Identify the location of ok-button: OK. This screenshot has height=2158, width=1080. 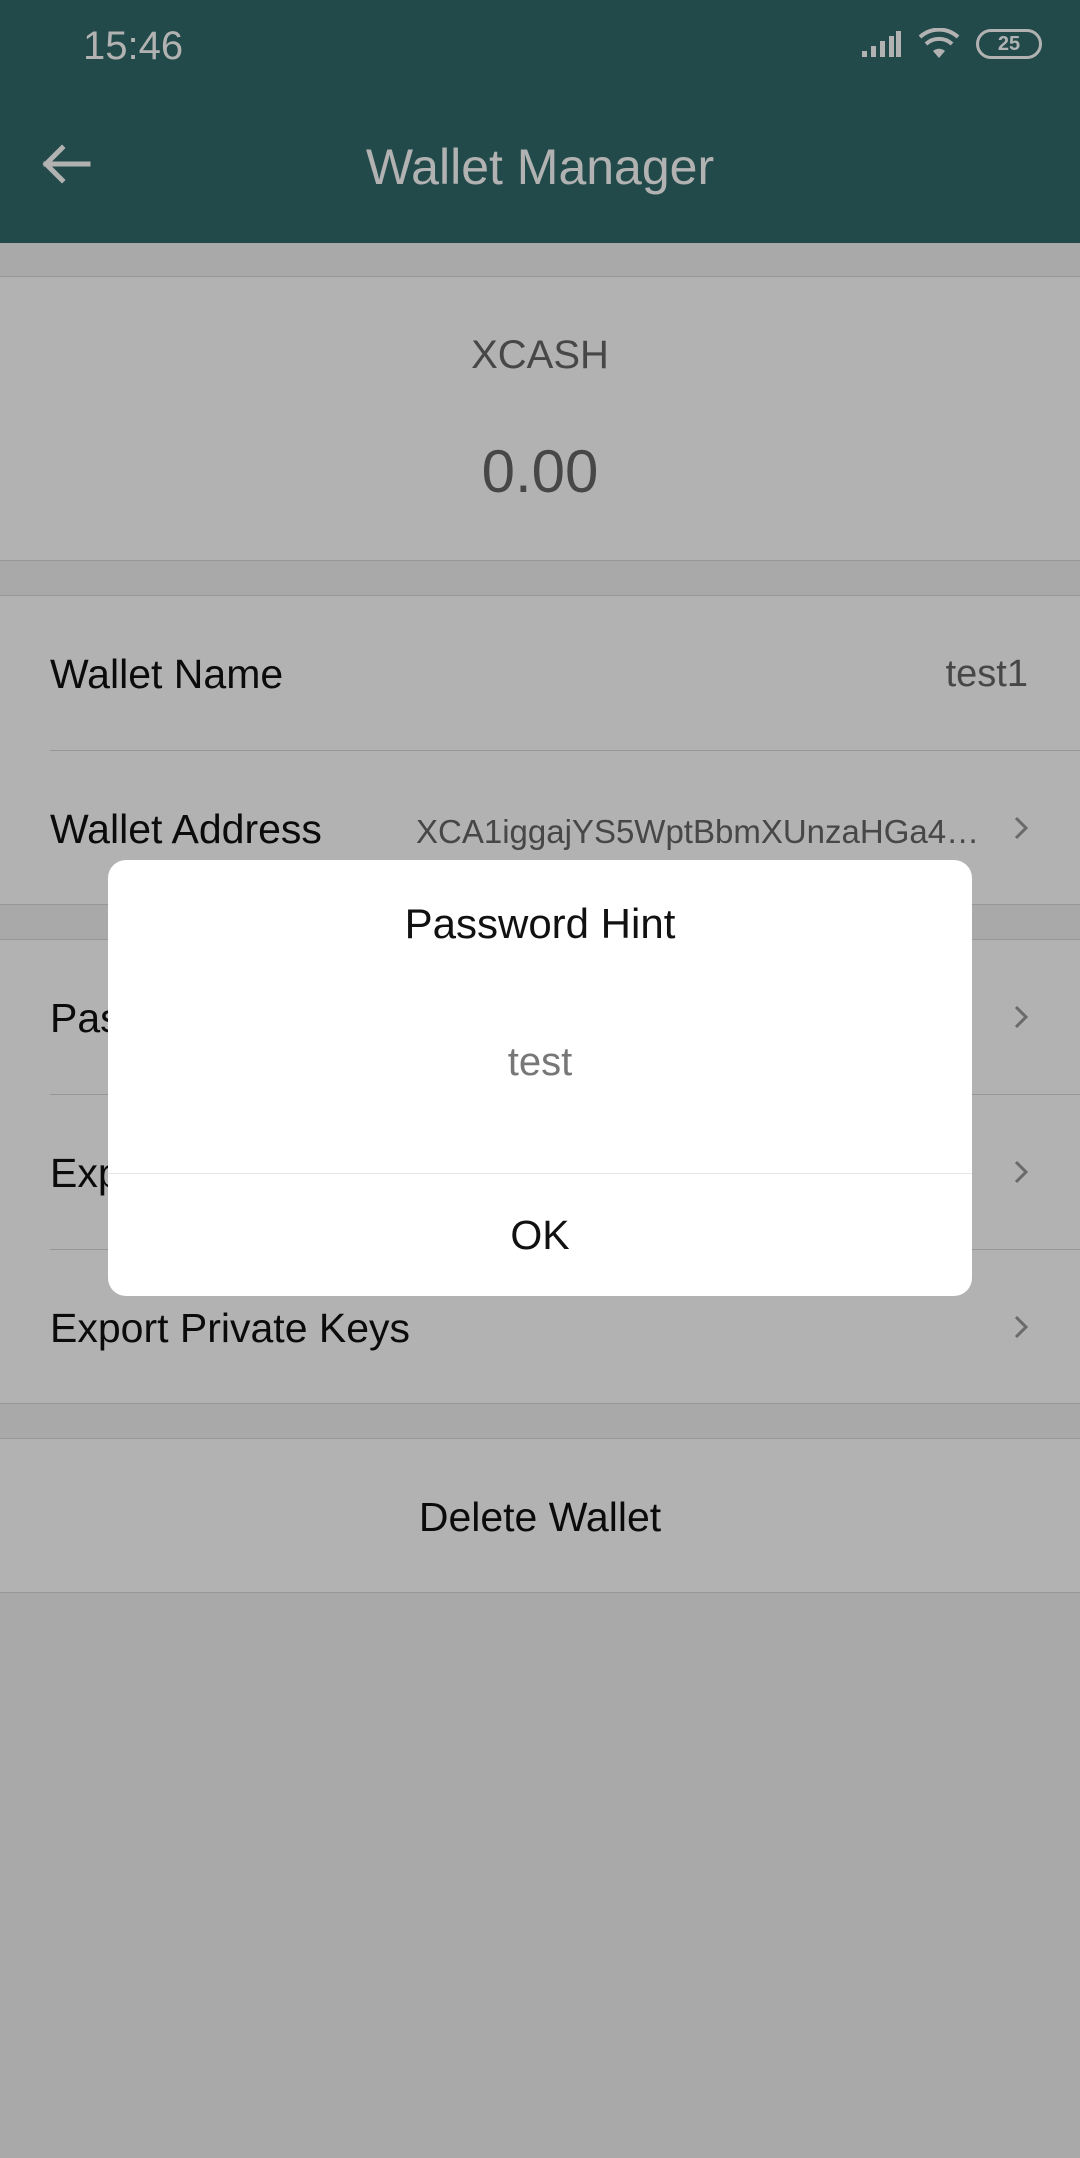
(540, 1235).